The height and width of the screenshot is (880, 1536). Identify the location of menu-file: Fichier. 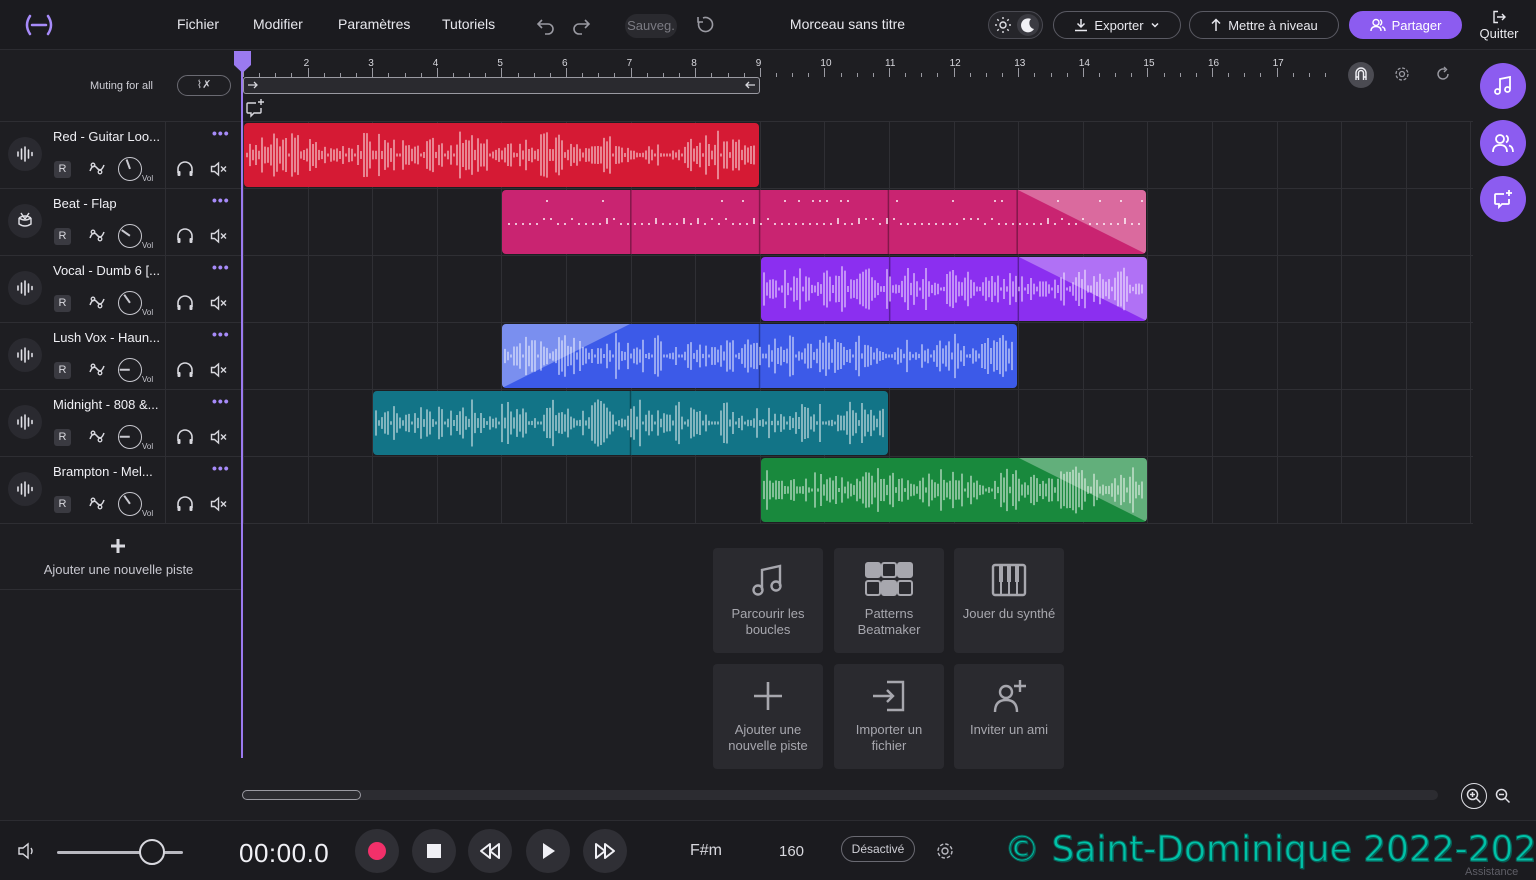
(198, 24).